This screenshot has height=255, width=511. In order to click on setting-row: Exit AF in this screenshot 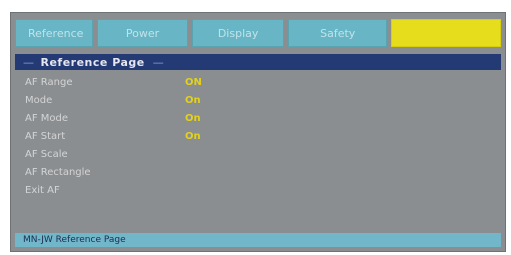, I will do `click(105, 190)`.